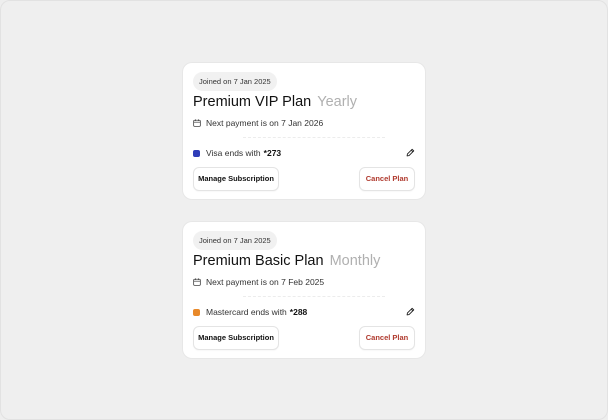 This screenshot has width=608, height=420. I want to click on payment-method-label: Mastercard ends with, so click(246, 312).